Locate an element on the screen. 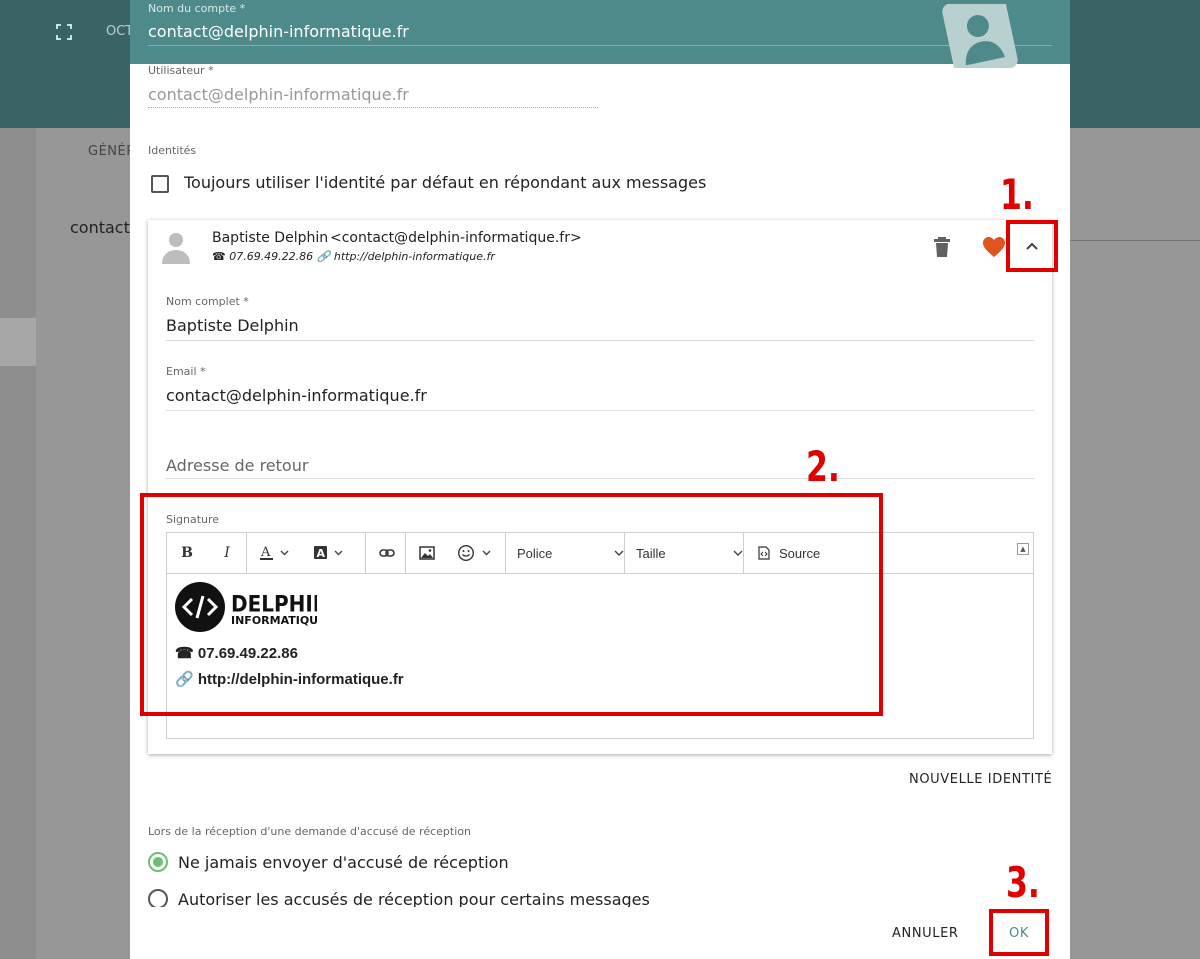 Image resolution: width=1200 pixels, height=959 pixels. reply-address-underline is located at coordinates (600, 478).